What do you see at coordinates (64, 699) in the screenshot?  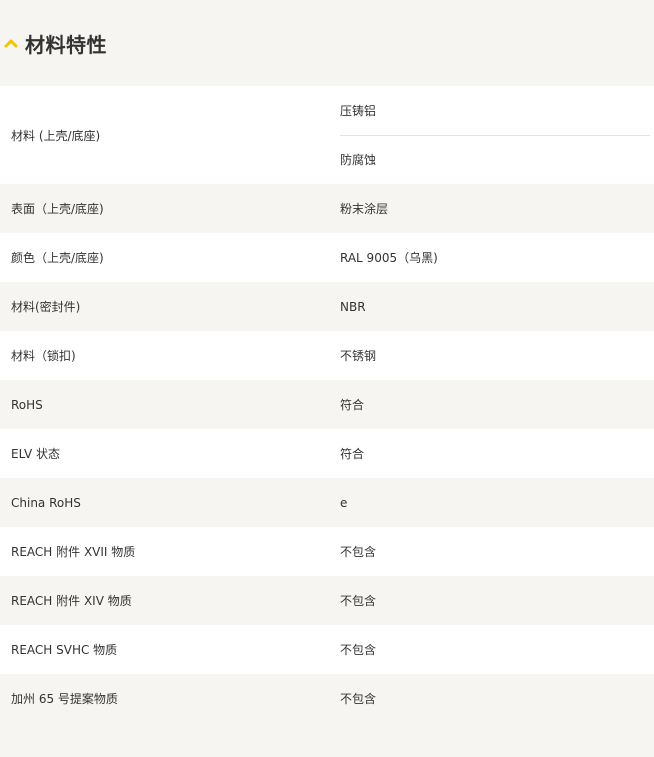 I see `row-label: 加州 65 号提案物质` at bounding box center [64, 699].